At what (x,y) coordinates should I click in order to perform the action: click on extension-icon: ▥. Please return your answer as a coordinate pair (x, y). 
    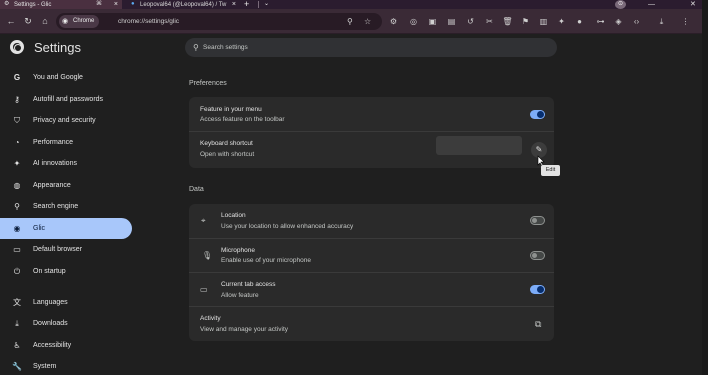
    Looking at the image, I should click on (543, 21).